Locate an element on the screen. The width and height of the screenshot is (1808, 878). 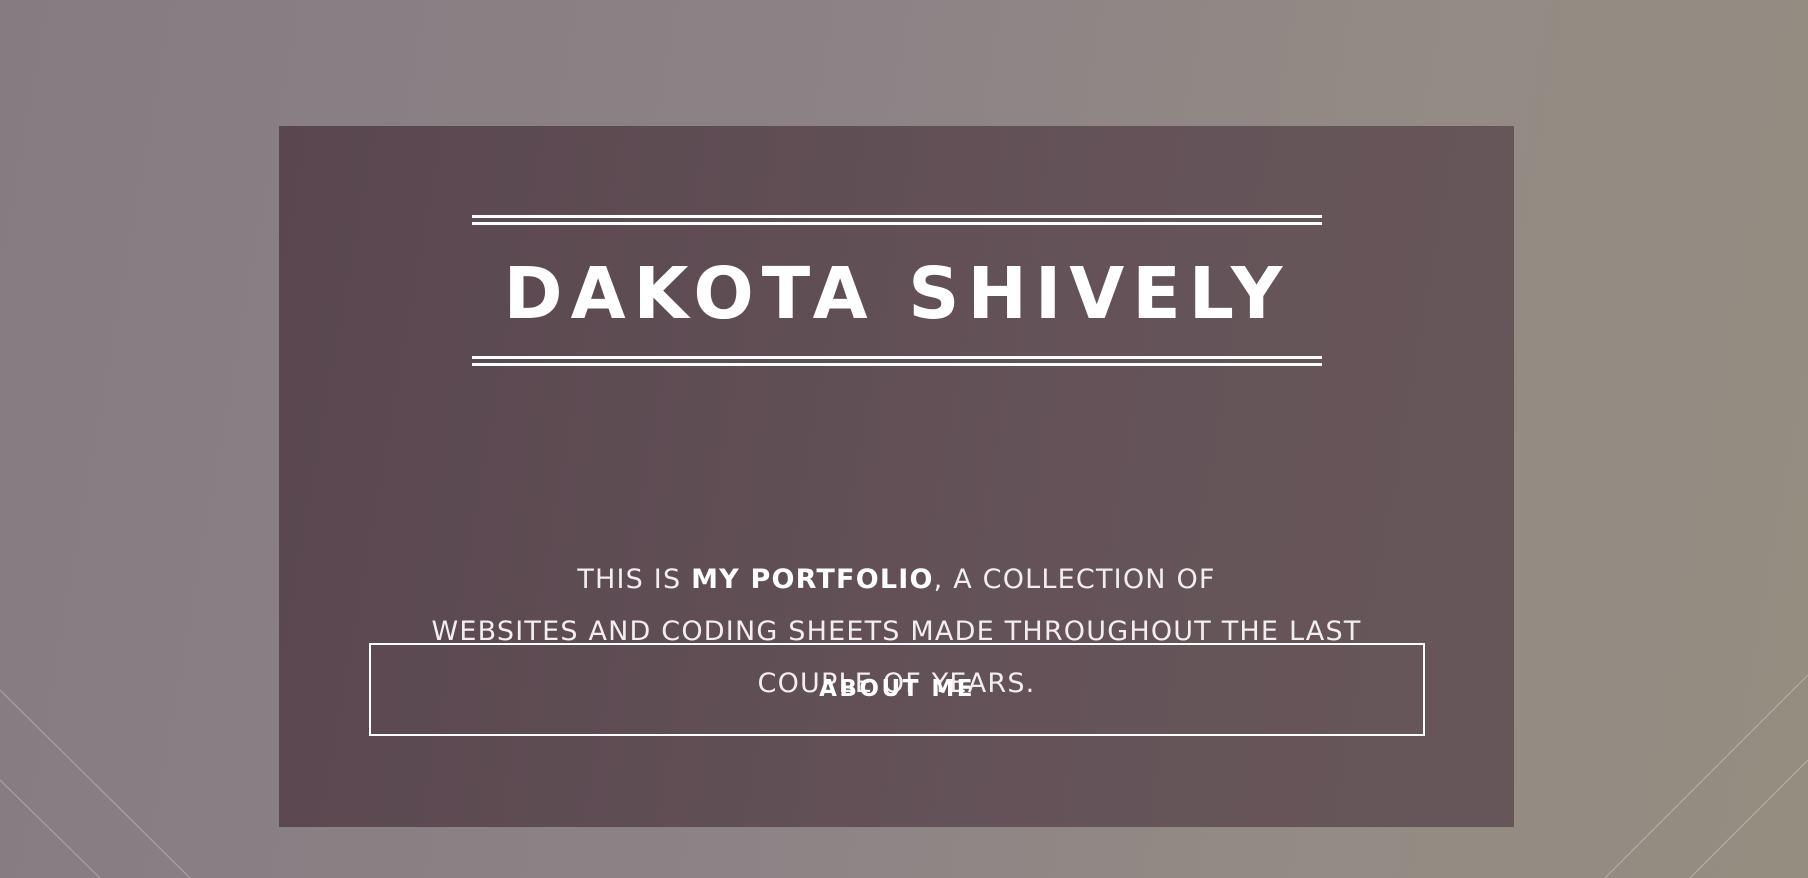
intro-prefix: THIS IS is located at coordinates (634, 579).